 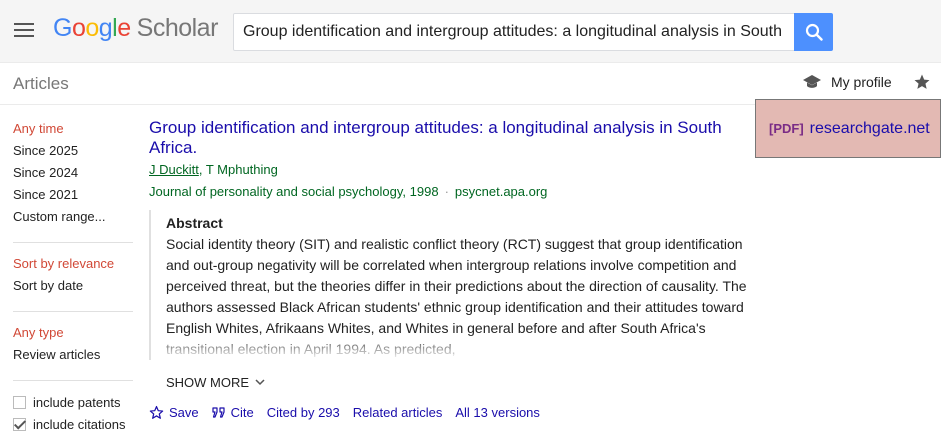 I want to click on show-more-label: SHOW MORE, so click(x=208, y=382).